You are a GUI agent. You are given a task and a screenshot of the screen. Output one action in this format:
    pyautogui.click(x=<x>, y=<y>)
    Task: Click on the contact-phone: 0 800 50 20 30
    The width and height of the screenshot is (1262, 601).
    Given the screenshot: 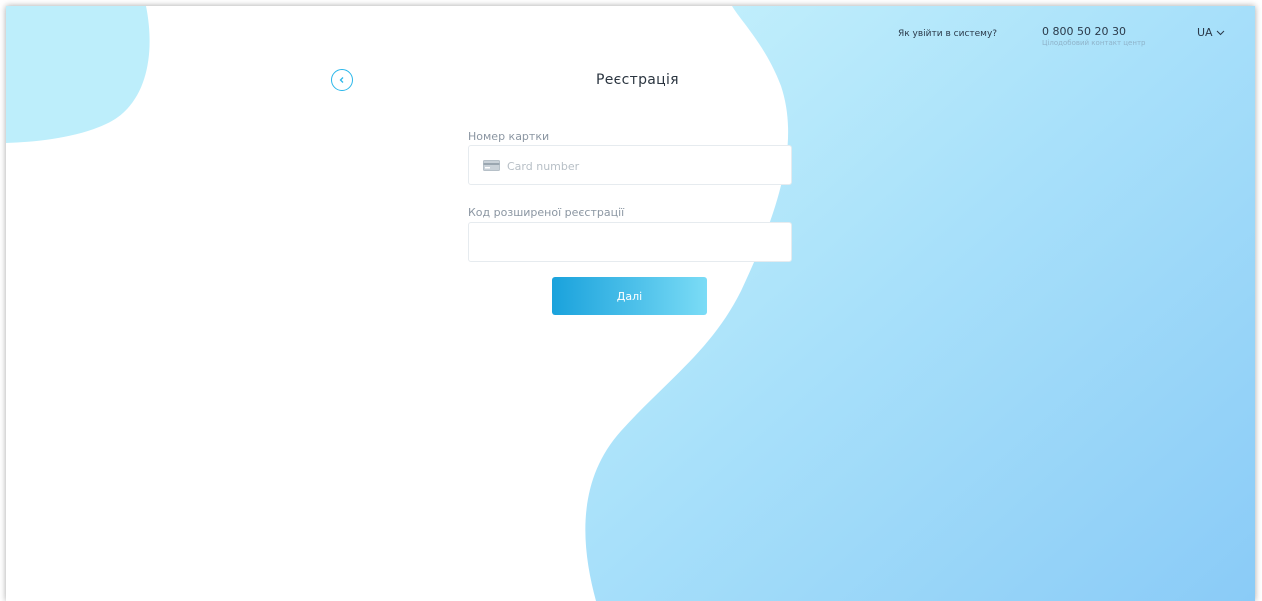 What is the action you would take?
    pyautogui.click(x=1112, y=31)
    